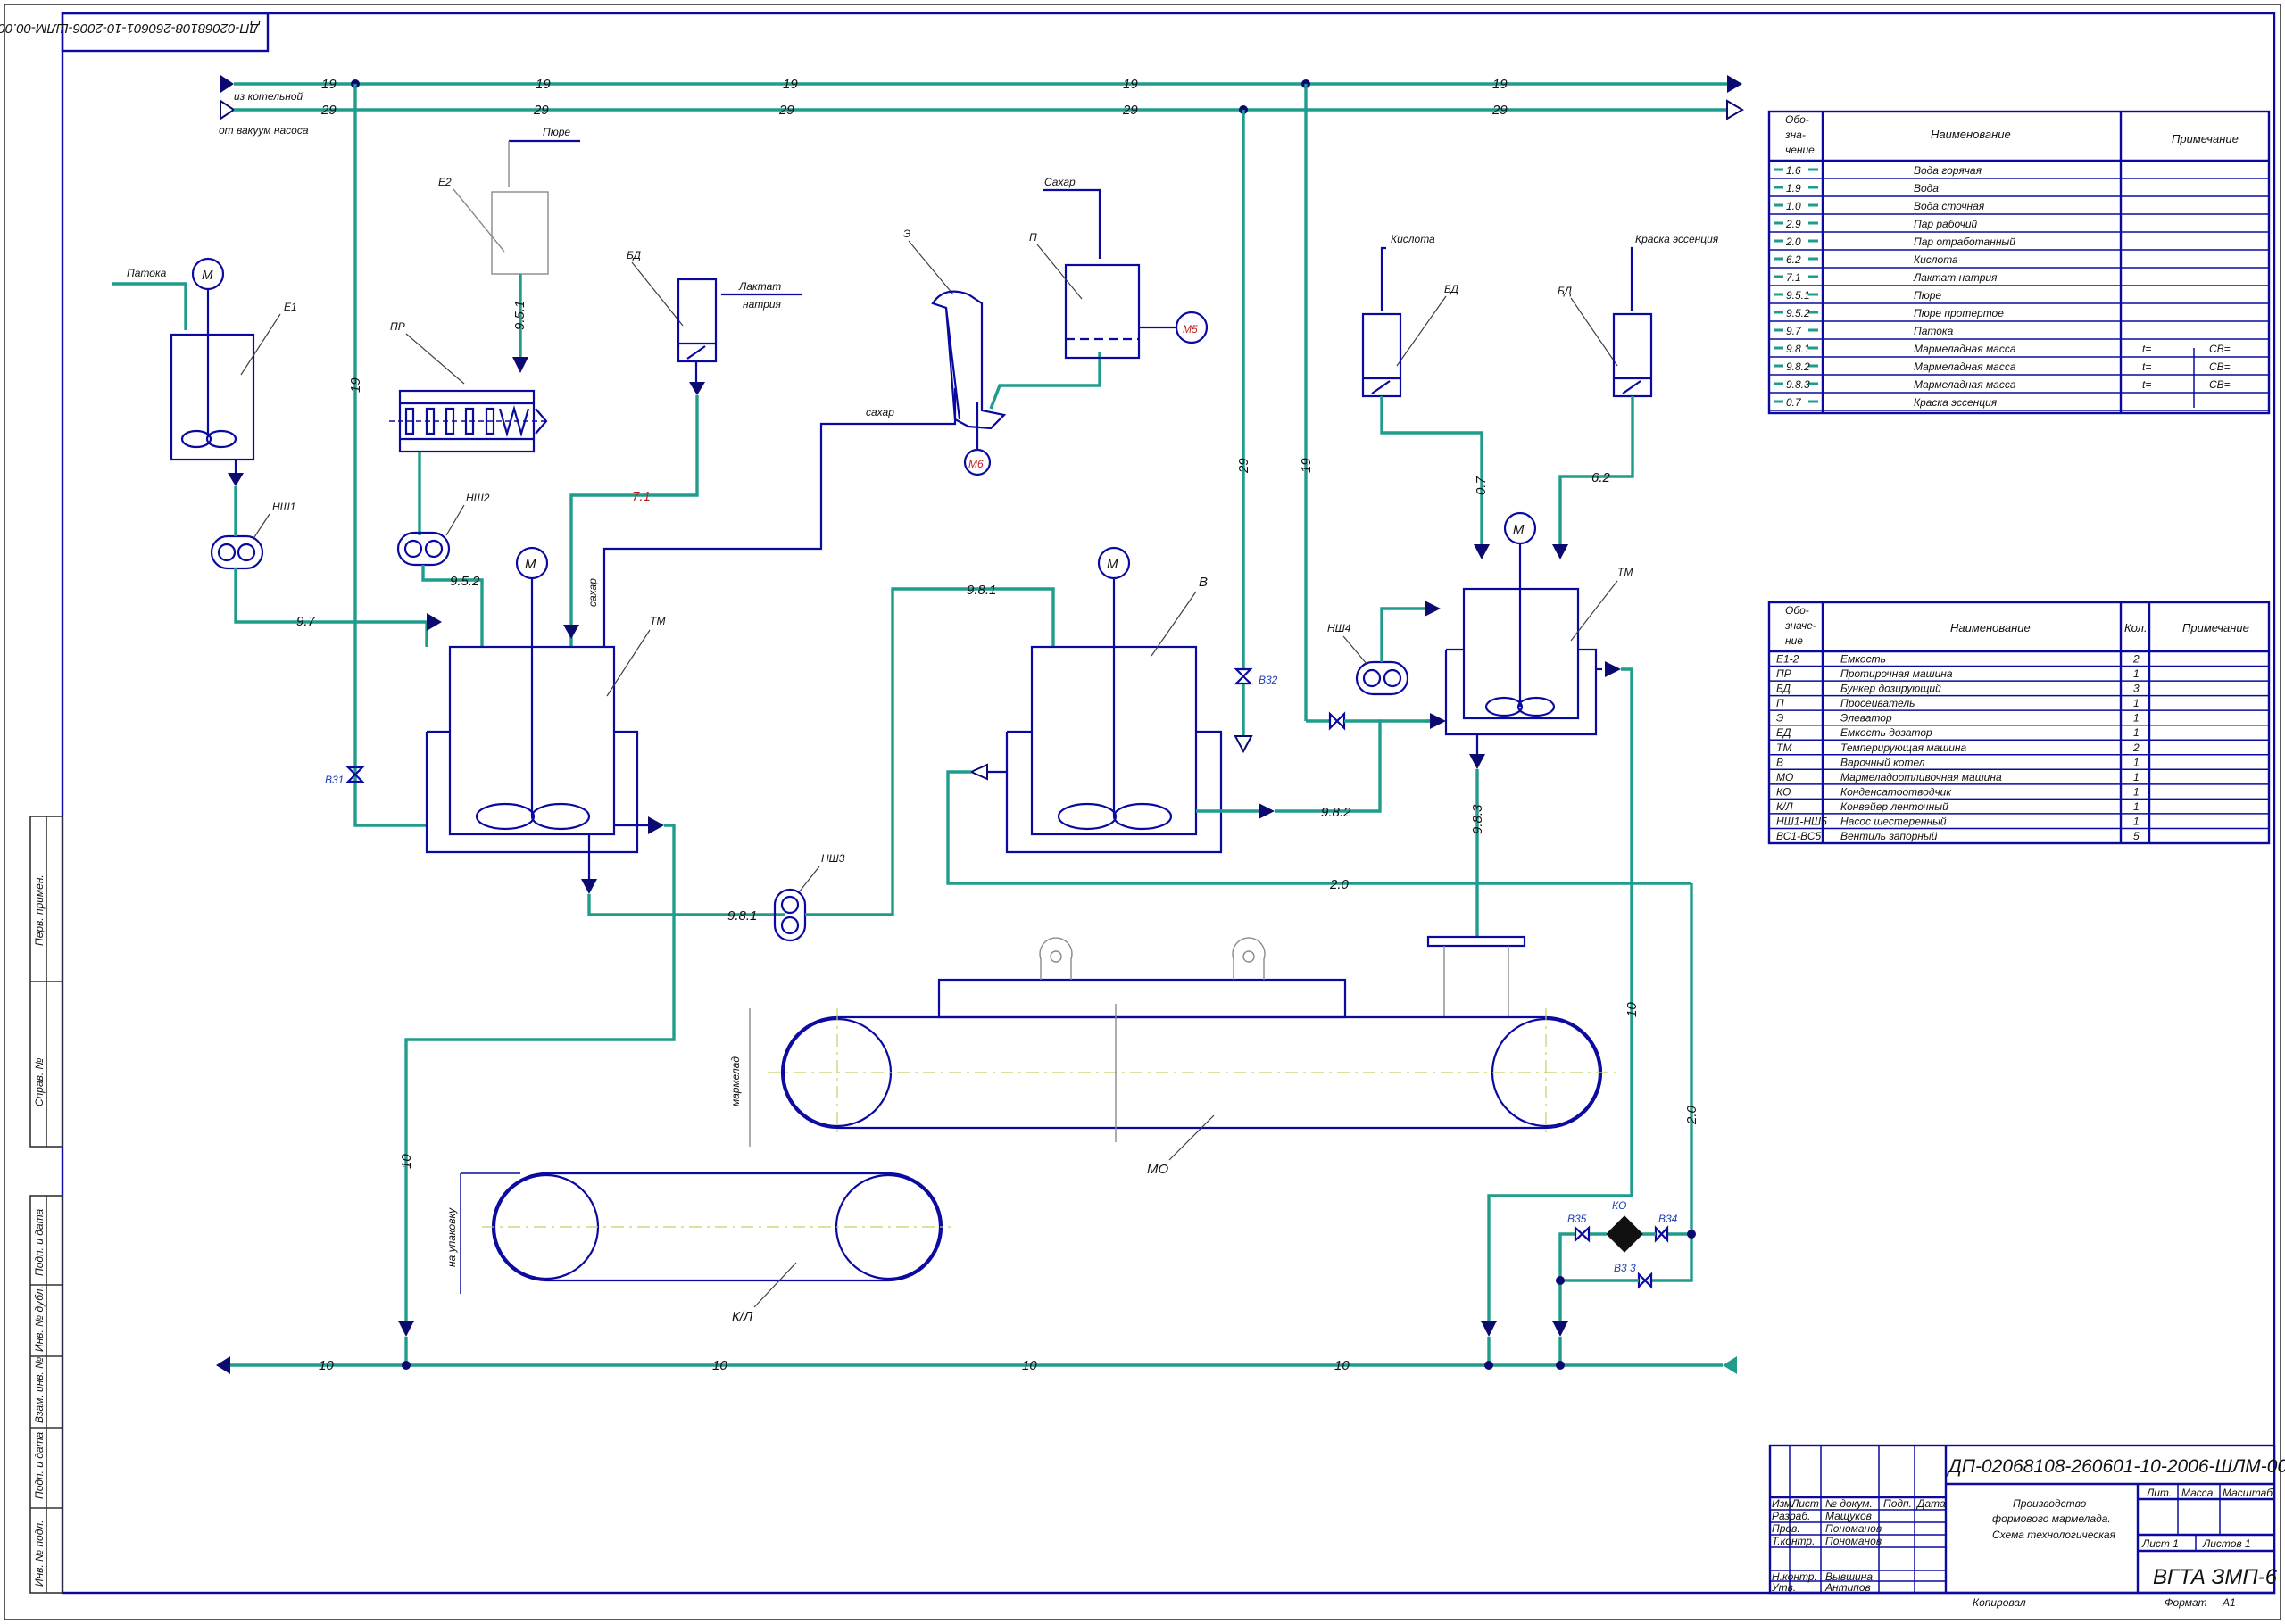  What do you see at coordinates (1384, 648) in the screenshot?
I see `pump-nsh4: НШ4` at bounding box center [1384, 648].